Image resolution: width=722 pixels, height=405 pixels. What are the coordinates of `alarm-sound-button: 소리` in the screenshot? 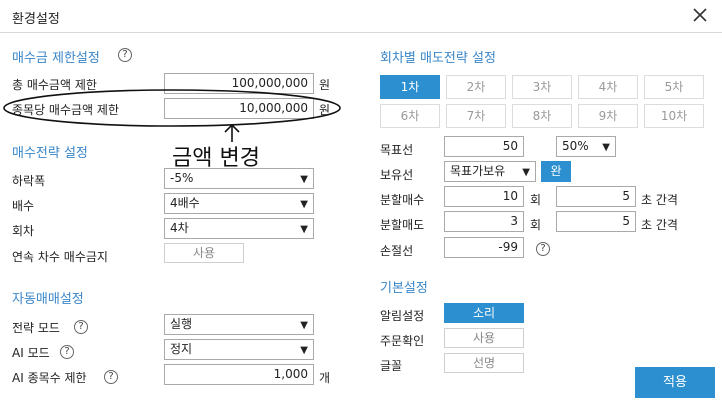 It's located at (484, 313).